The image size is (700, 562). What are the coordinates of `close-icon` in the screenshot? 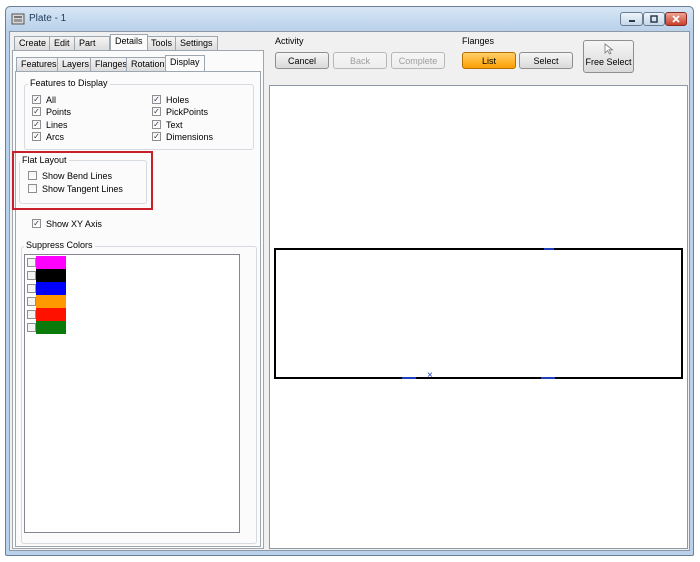 It's located at (676, 19).